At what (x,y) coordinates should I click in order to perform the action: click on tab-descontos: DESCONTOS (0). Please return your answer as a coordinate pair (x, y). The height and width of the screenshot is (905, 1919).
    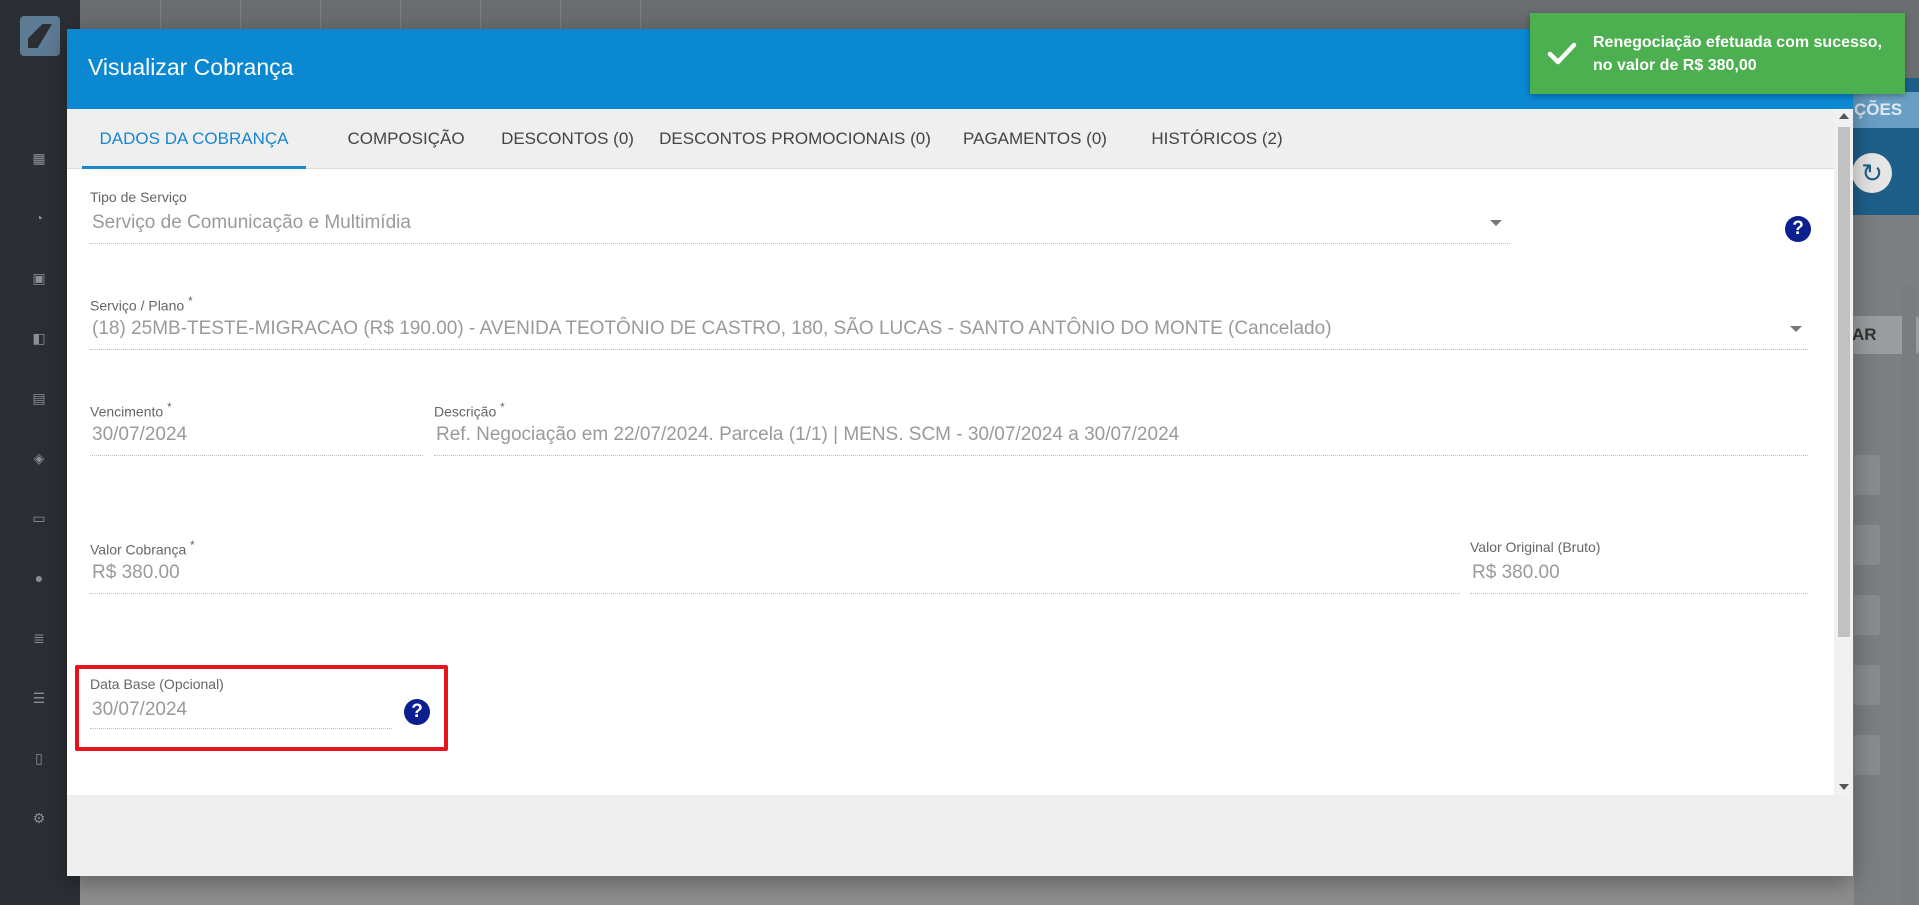
    Looking at the image, I should click on (567, 139).